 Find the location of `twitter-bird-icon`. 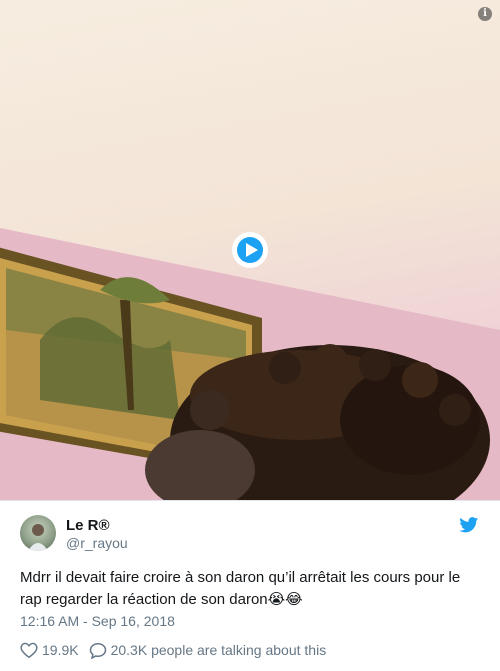

twitter-bird-icon is located at coordinates (469, 525).